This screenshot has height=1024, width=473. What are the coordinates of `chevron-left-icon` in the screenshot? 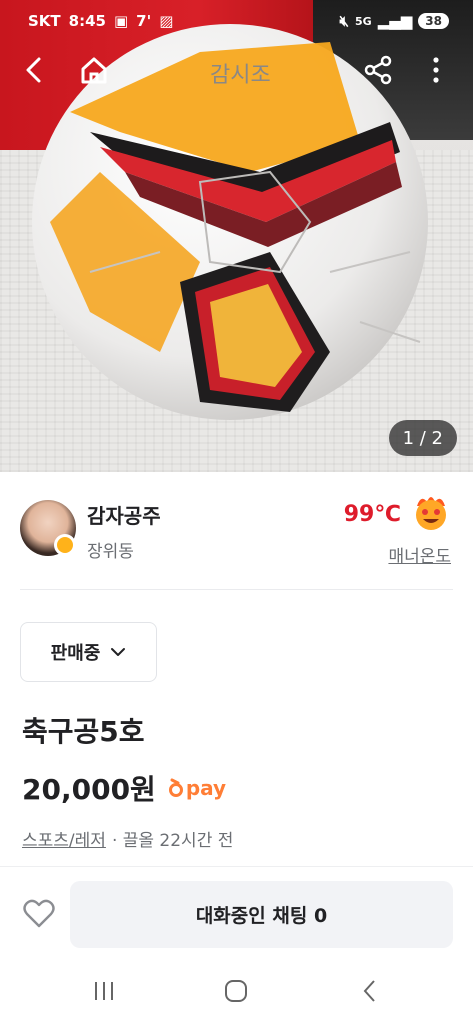 It's located at (33, 70).